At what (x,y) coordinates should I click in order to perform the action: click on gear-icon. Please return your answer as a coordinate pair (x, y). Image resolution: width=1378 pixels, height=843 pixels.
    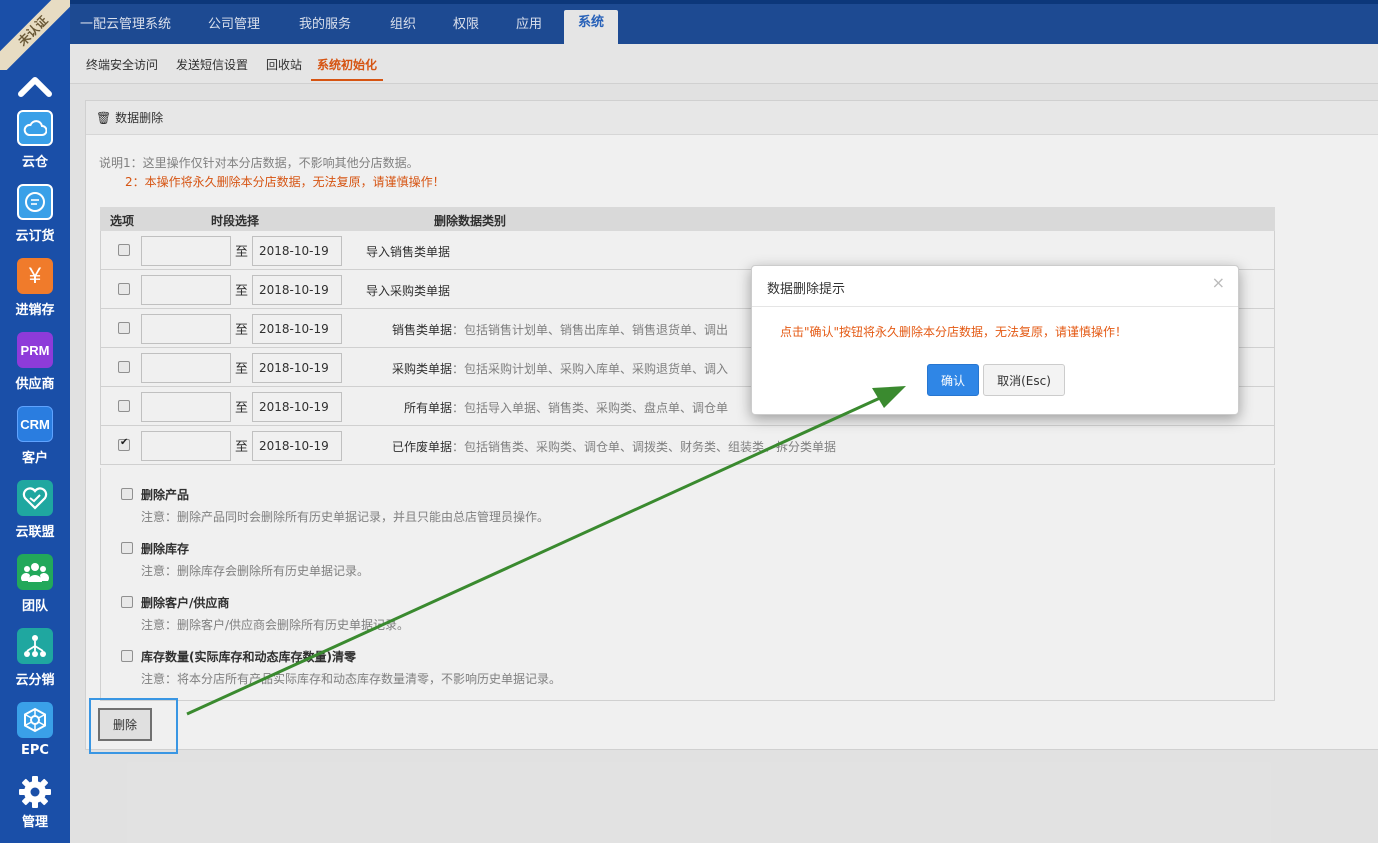
    Looking at the image, I should click on (35, 792).